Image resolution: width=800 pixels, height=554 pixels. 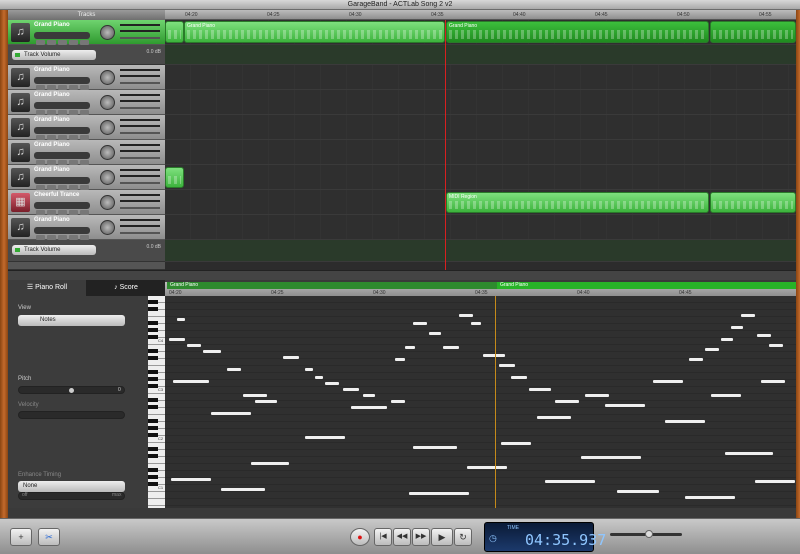 I want to click on track-header-4: ♫ Grand Piano, so click(x=86, y=127).